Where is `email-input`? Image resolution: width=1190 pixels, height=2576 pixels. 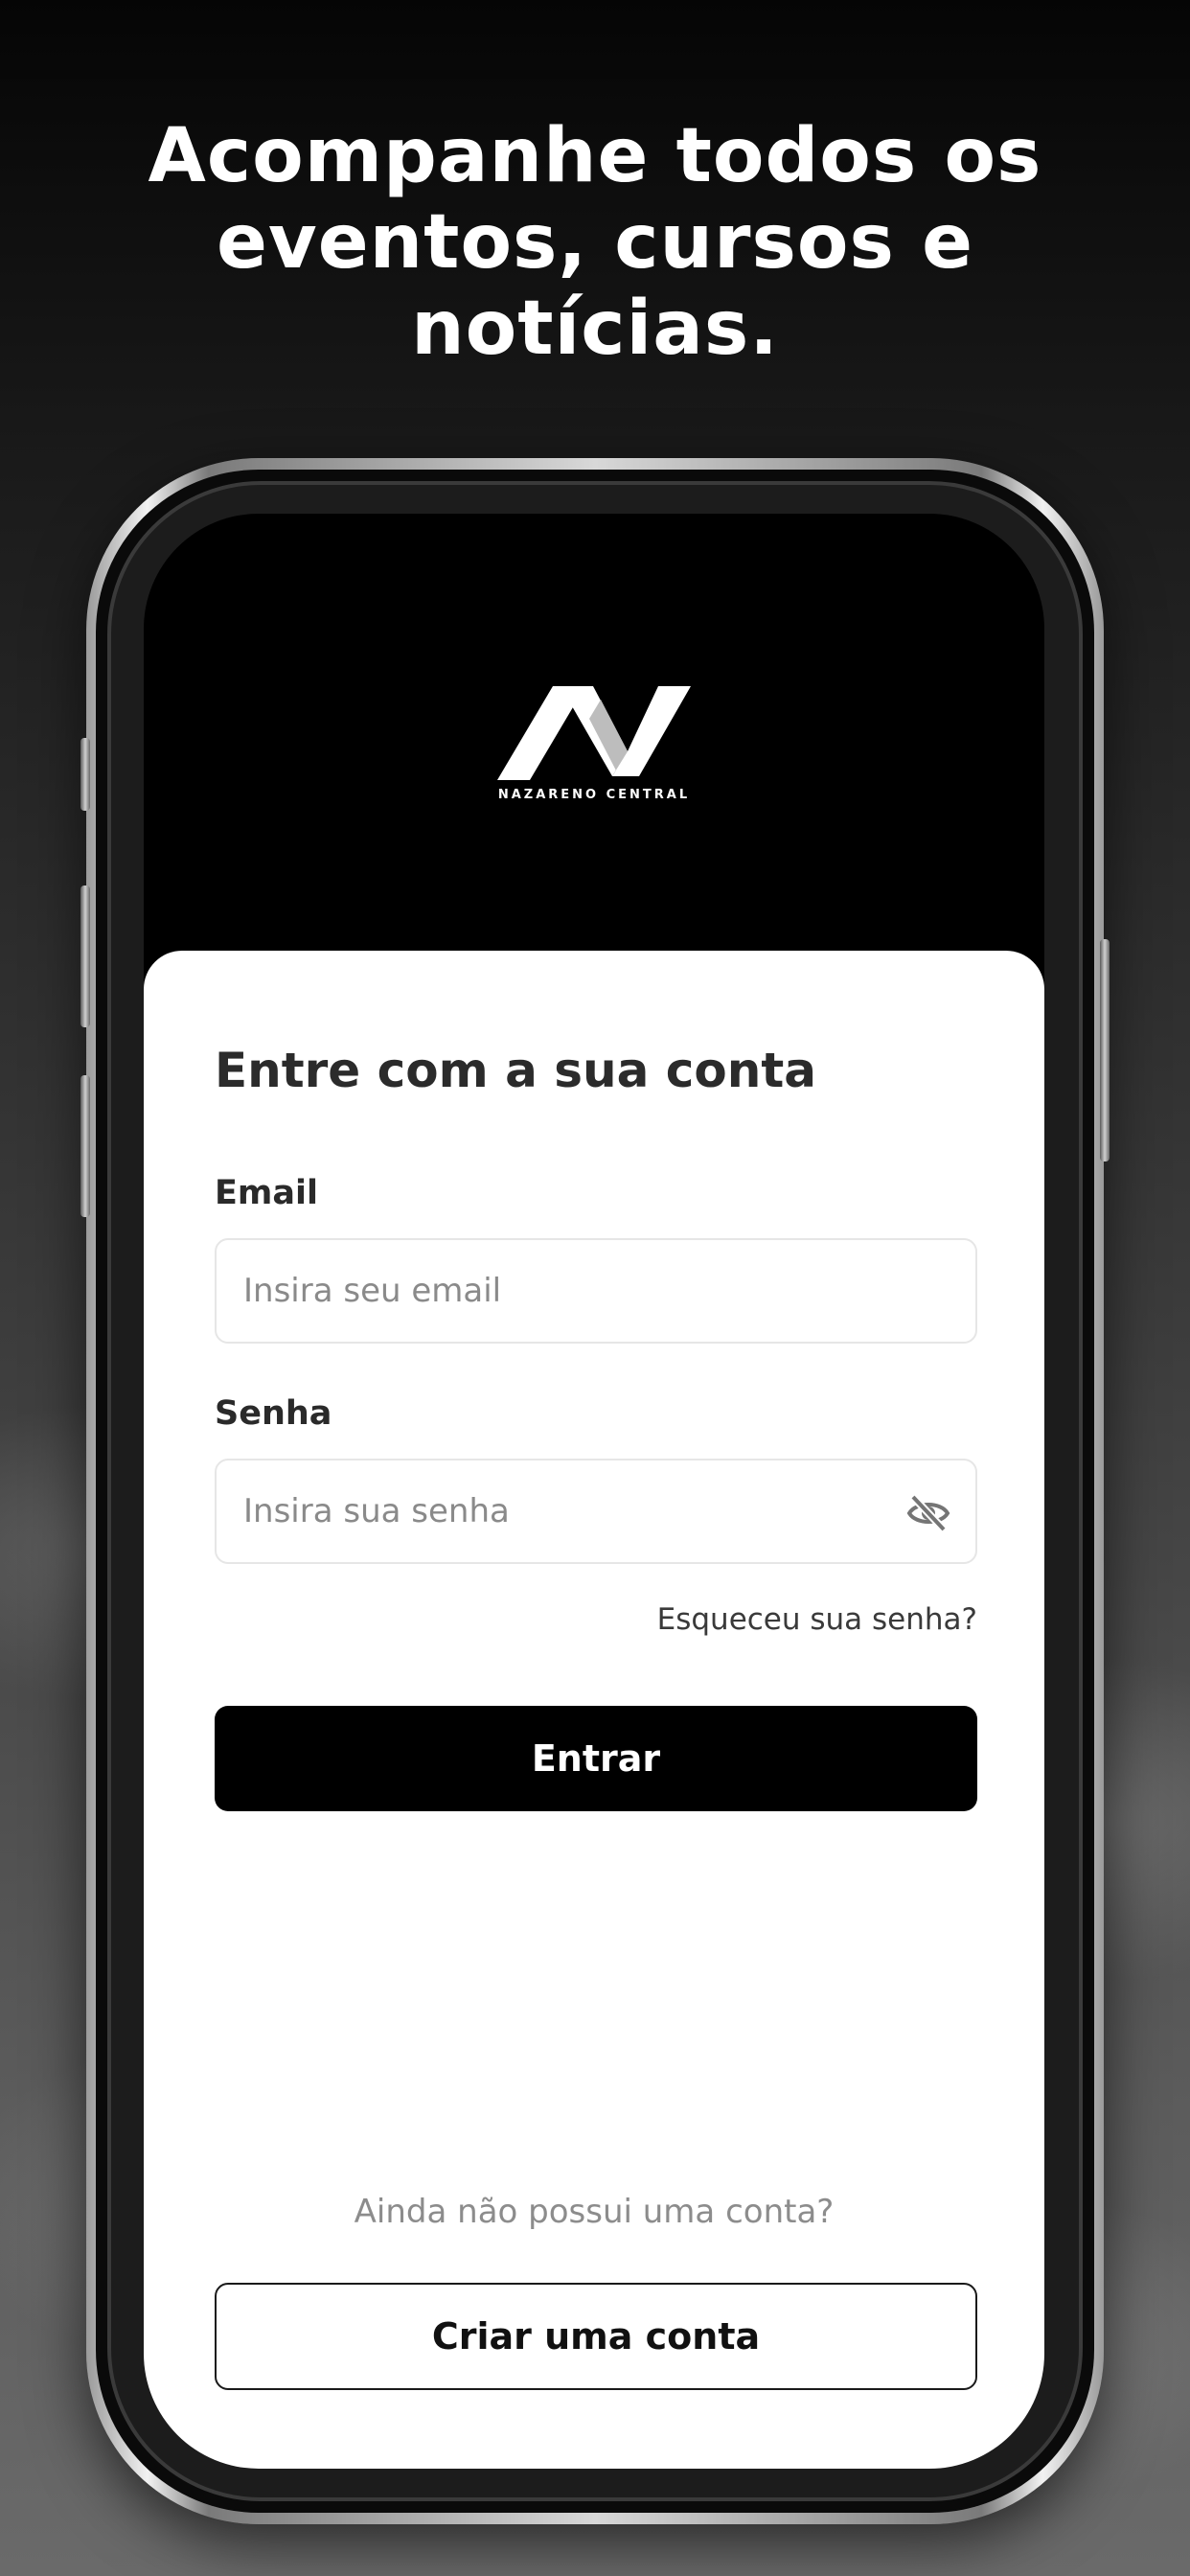
email-input is located at coordinates (596, 1291).